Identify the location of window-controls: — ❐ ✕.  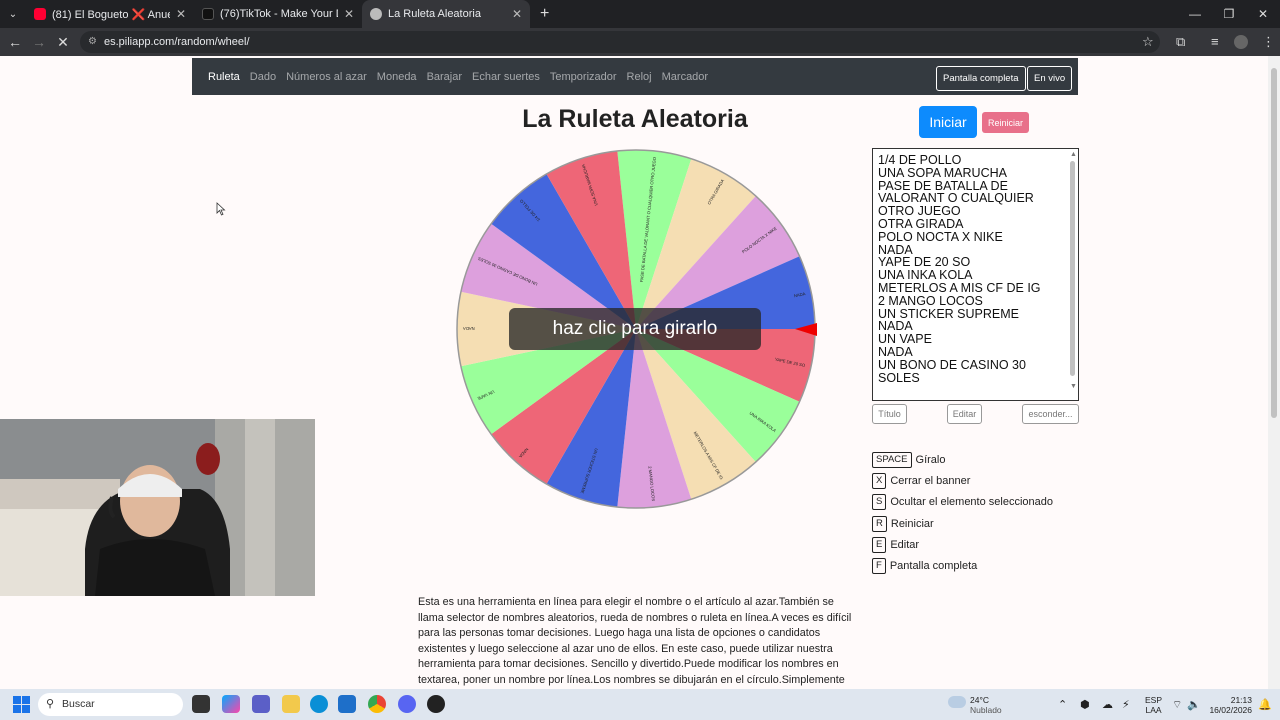
(1229, 14).